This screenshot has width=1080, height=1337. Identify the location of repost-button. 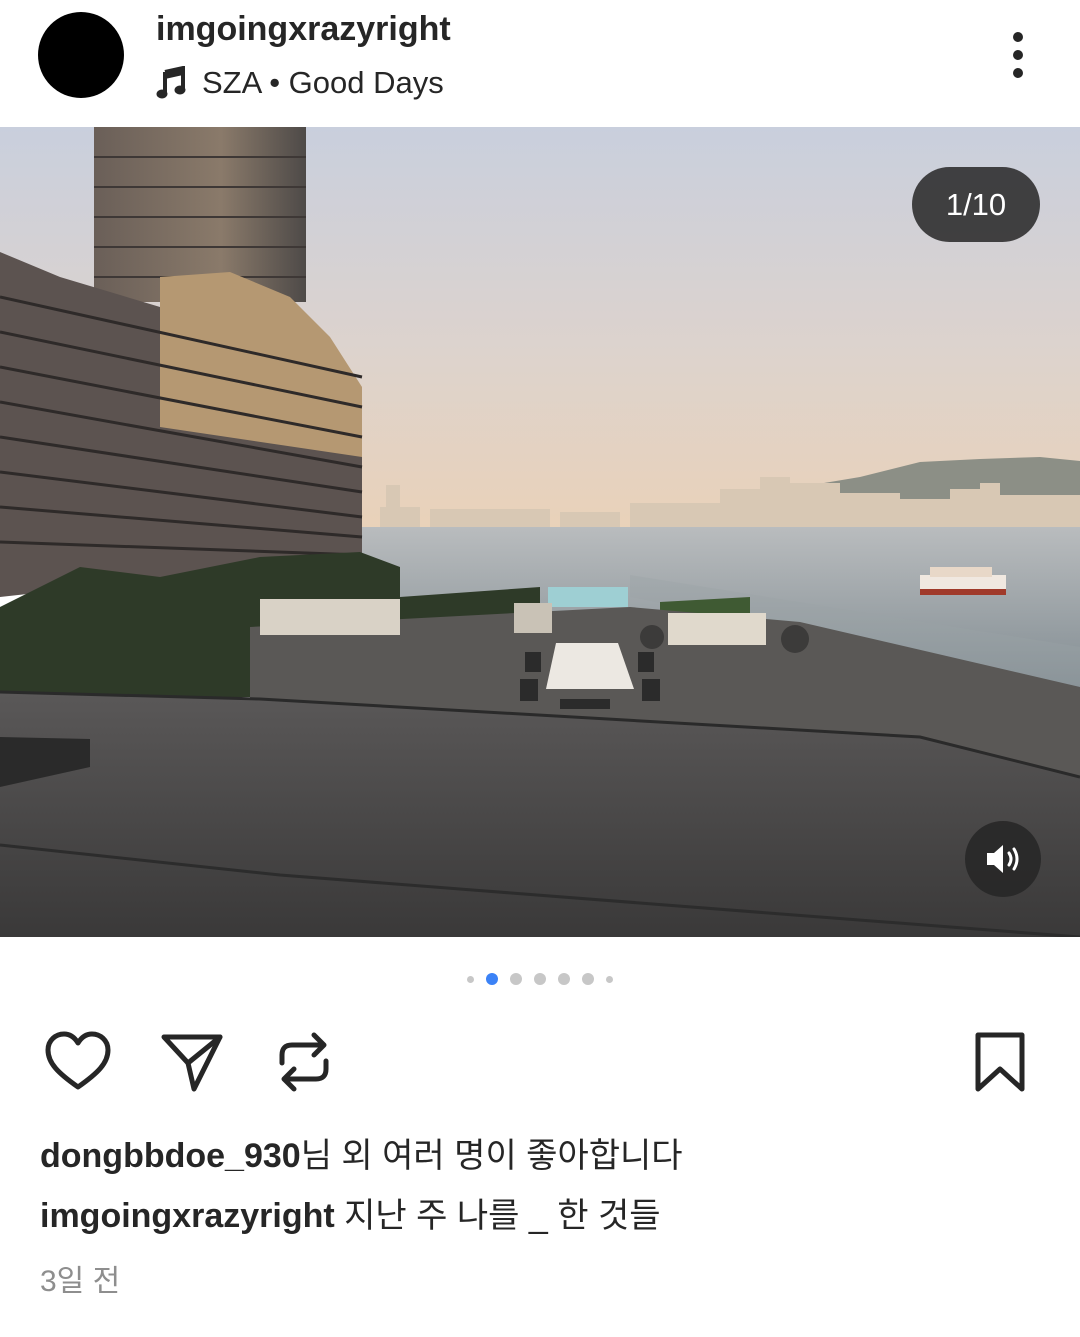
(304, 1062).